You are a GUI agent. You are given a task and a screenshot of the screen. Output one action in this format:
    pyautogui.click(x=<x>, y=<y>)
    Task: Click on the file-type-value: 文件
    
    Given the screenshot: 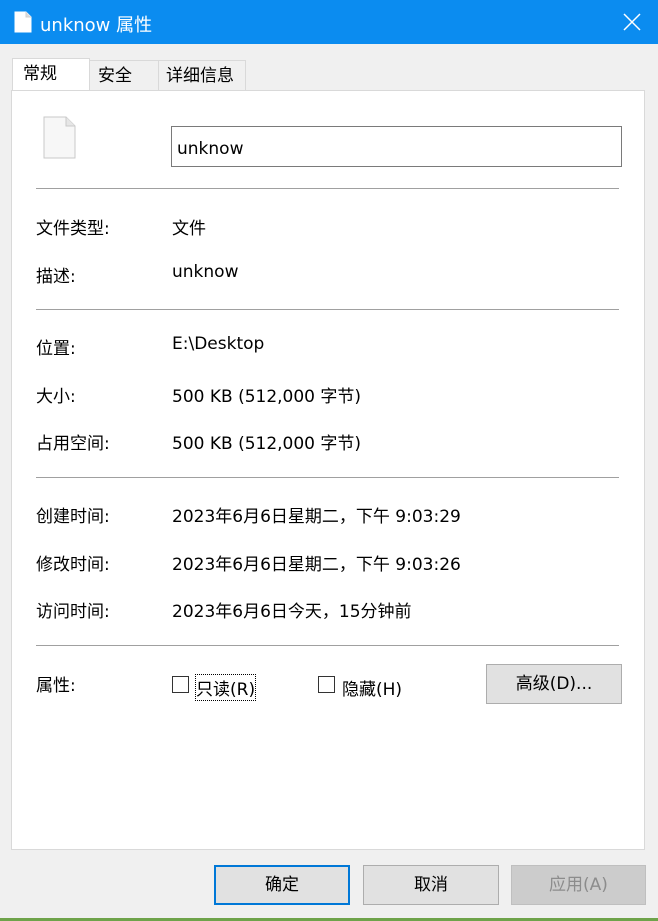 What is the action you would take?
    pyautogui.click(x=189, y=229)
    